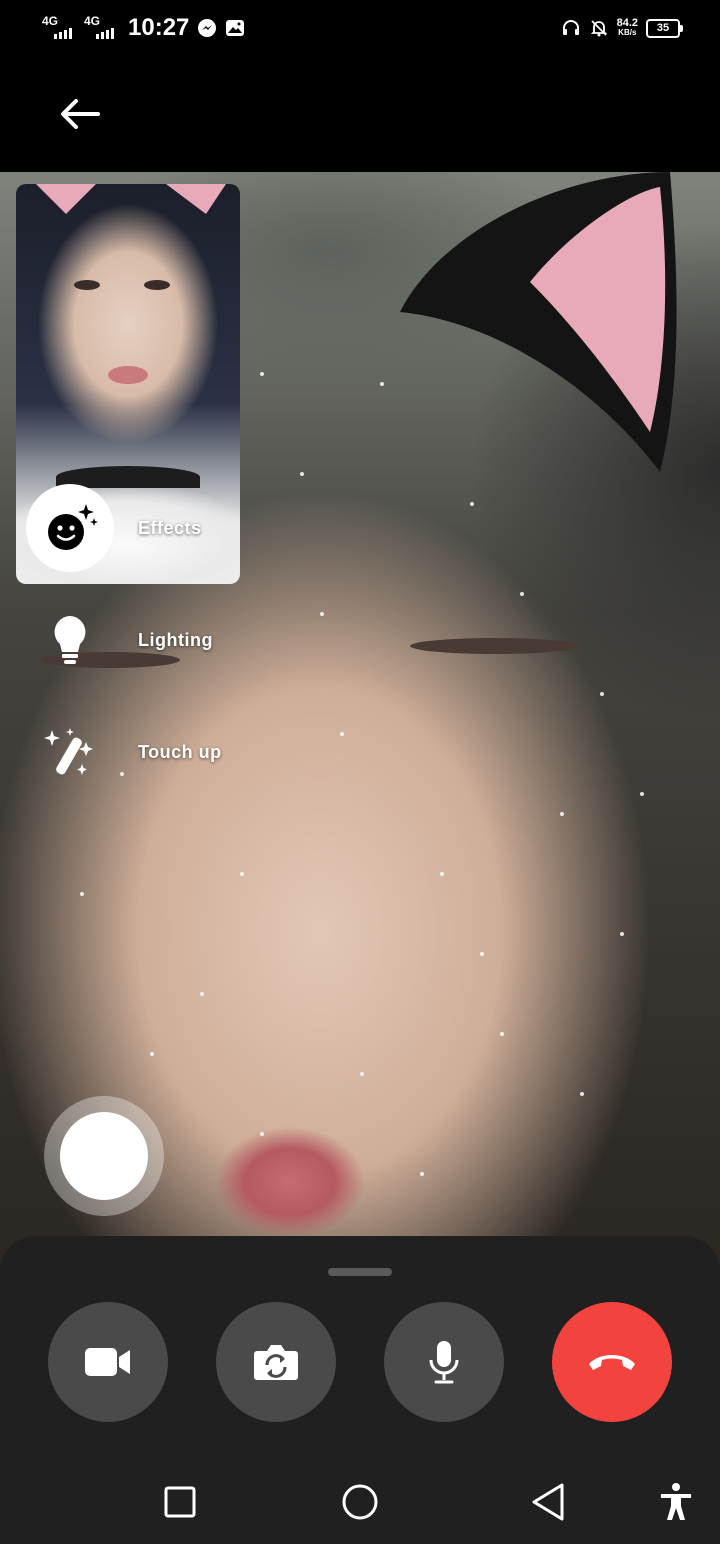 The width and height of the screenshot is (720, 1544). I want to click on microphone-button, so click(444, 1362).